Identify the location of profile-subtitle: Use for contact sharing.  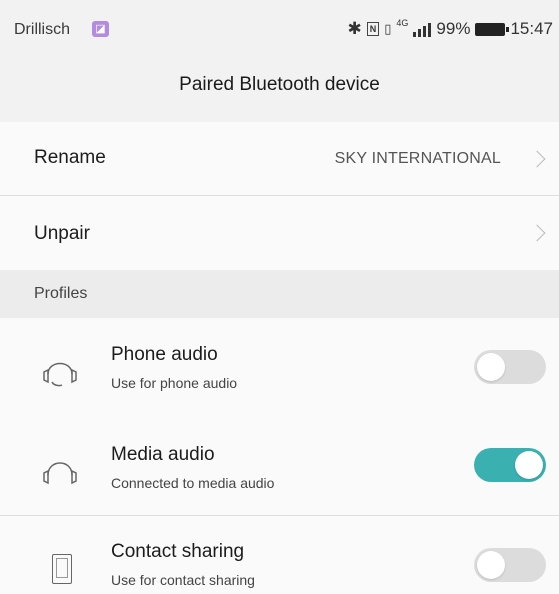
(183, 580).